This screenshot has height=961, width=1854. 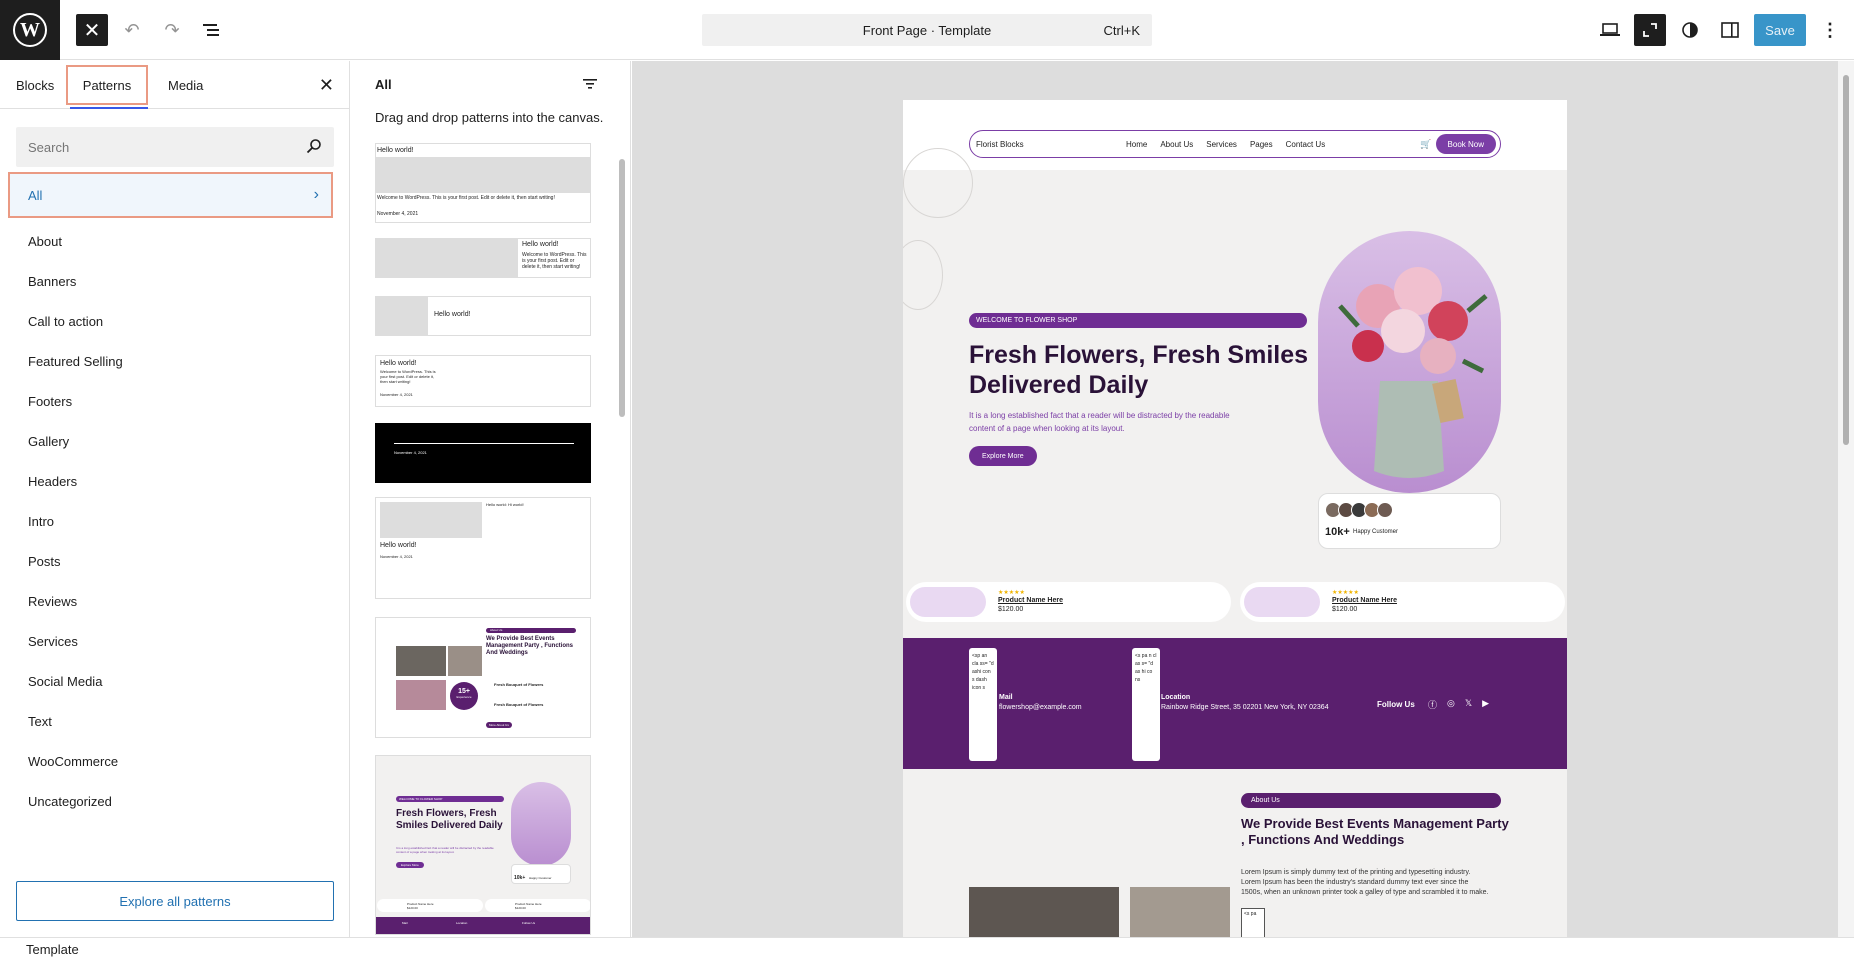 I want to click on breadcrumb-template: Template, so click(x=52, y=949).